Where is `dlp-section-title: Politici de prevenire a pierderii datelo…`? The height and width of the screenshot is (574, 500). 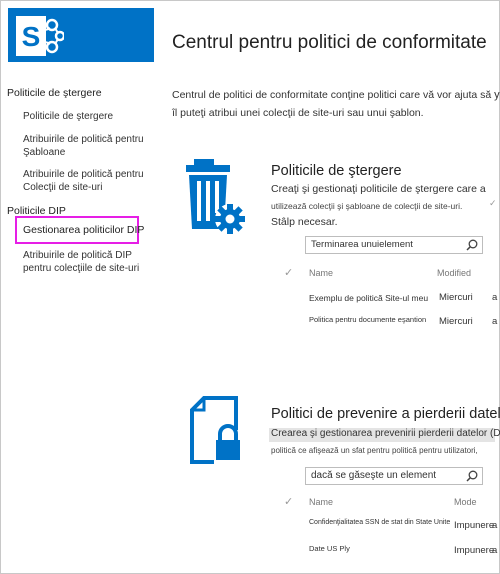 dlp-section-title: Politici de prevenire a pierderii datelo… is located at coordinates (385, 414).